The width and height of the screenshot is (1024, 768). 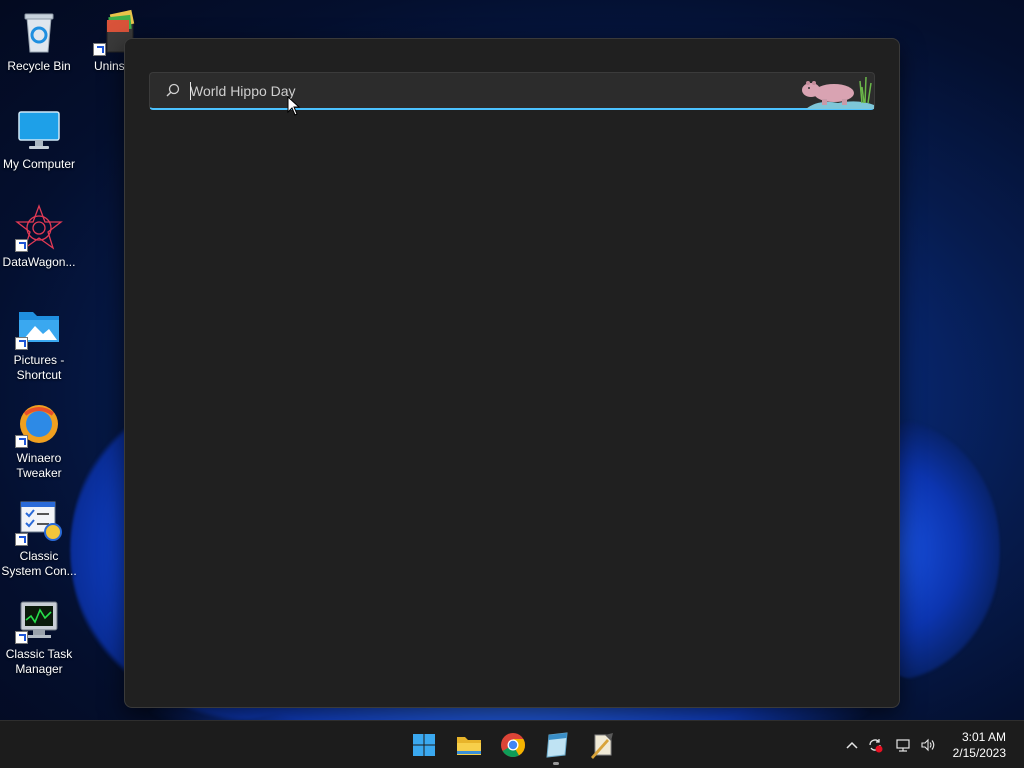 I want to click on clock-date: 2/15/2023, so click(x=979, y=753).